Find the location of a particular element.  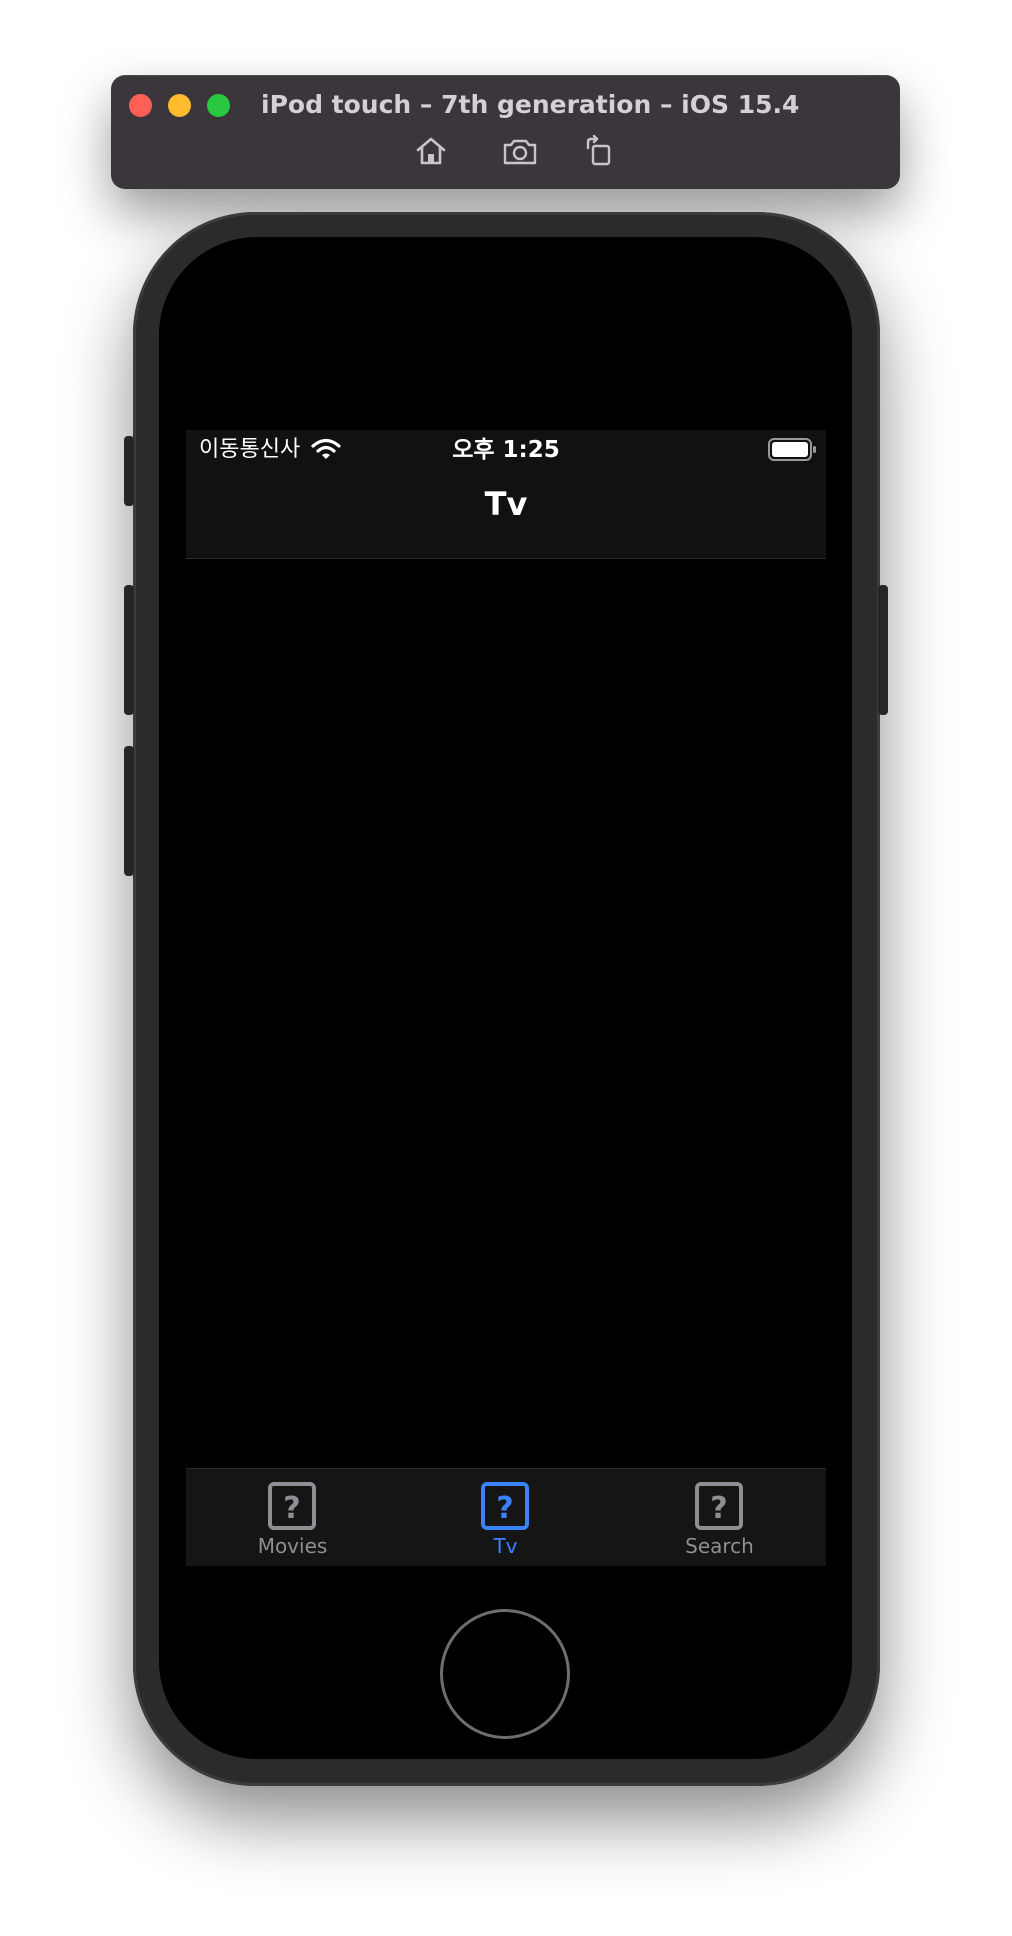

status-time: 오후 1:25 is located at coordinates (506, 450).